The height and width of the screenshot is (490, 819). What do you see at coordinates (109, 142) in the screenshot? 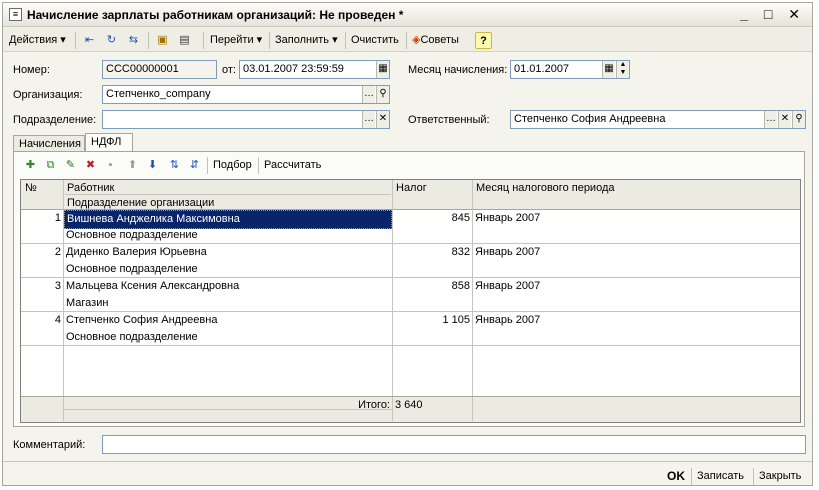
I see `tab-ndfl: НДФЛ` at bounding box center [109, 142].